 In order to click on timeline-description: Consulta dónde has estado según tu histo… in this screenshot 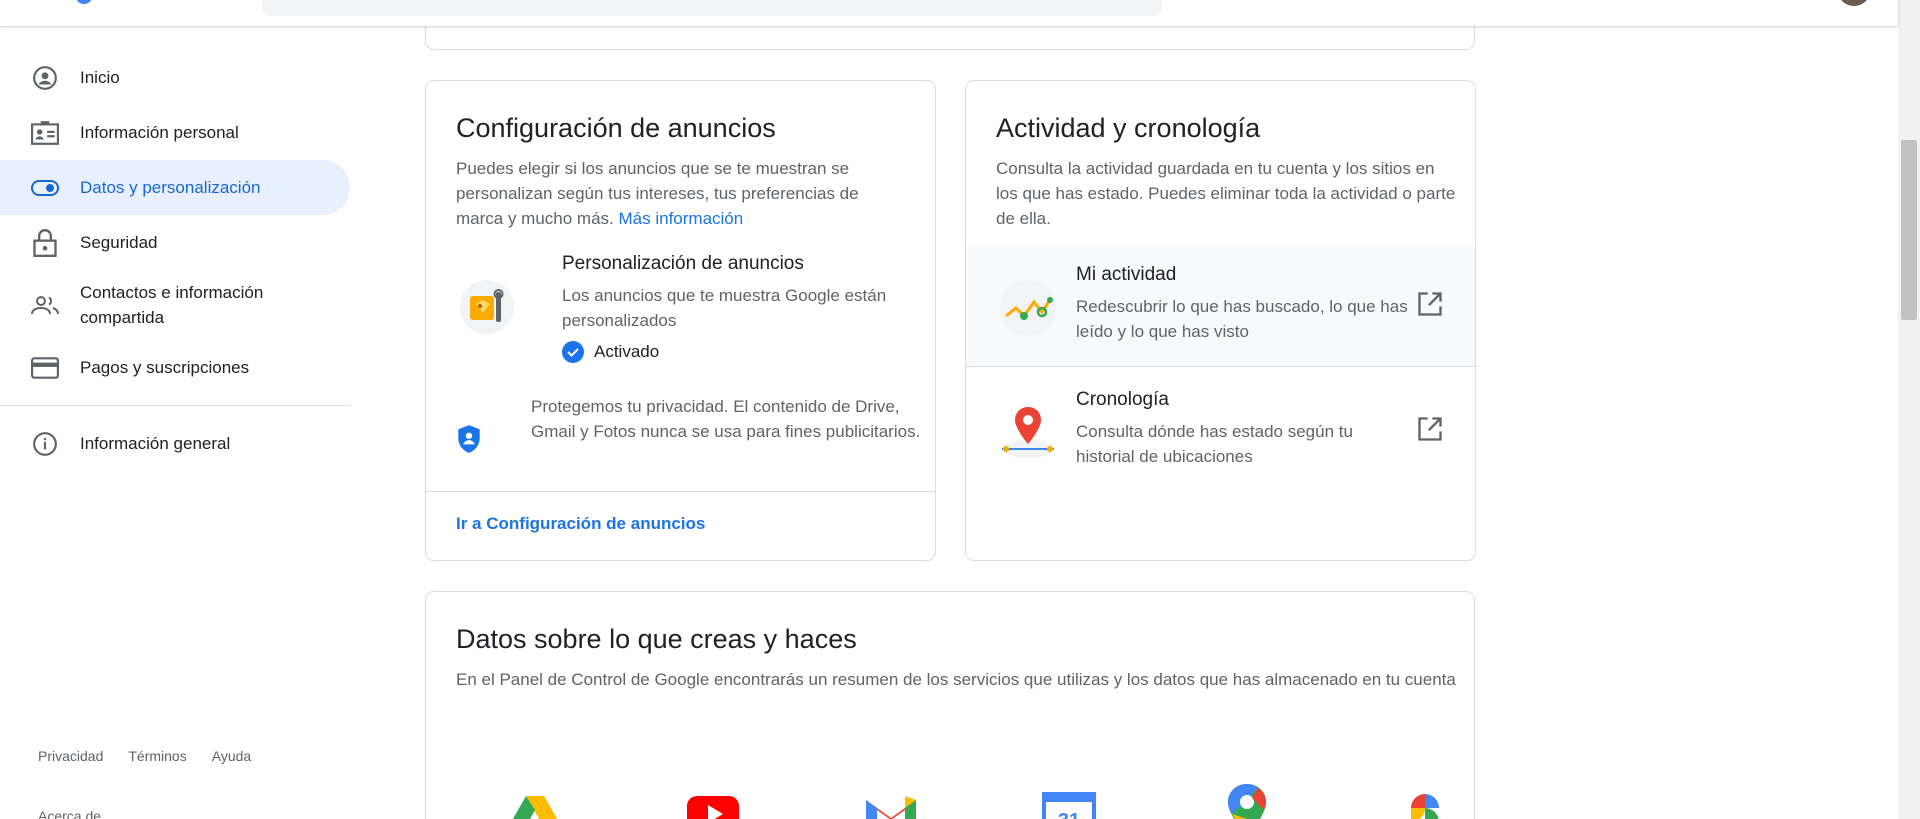, I will do `click(1214, 444)`.